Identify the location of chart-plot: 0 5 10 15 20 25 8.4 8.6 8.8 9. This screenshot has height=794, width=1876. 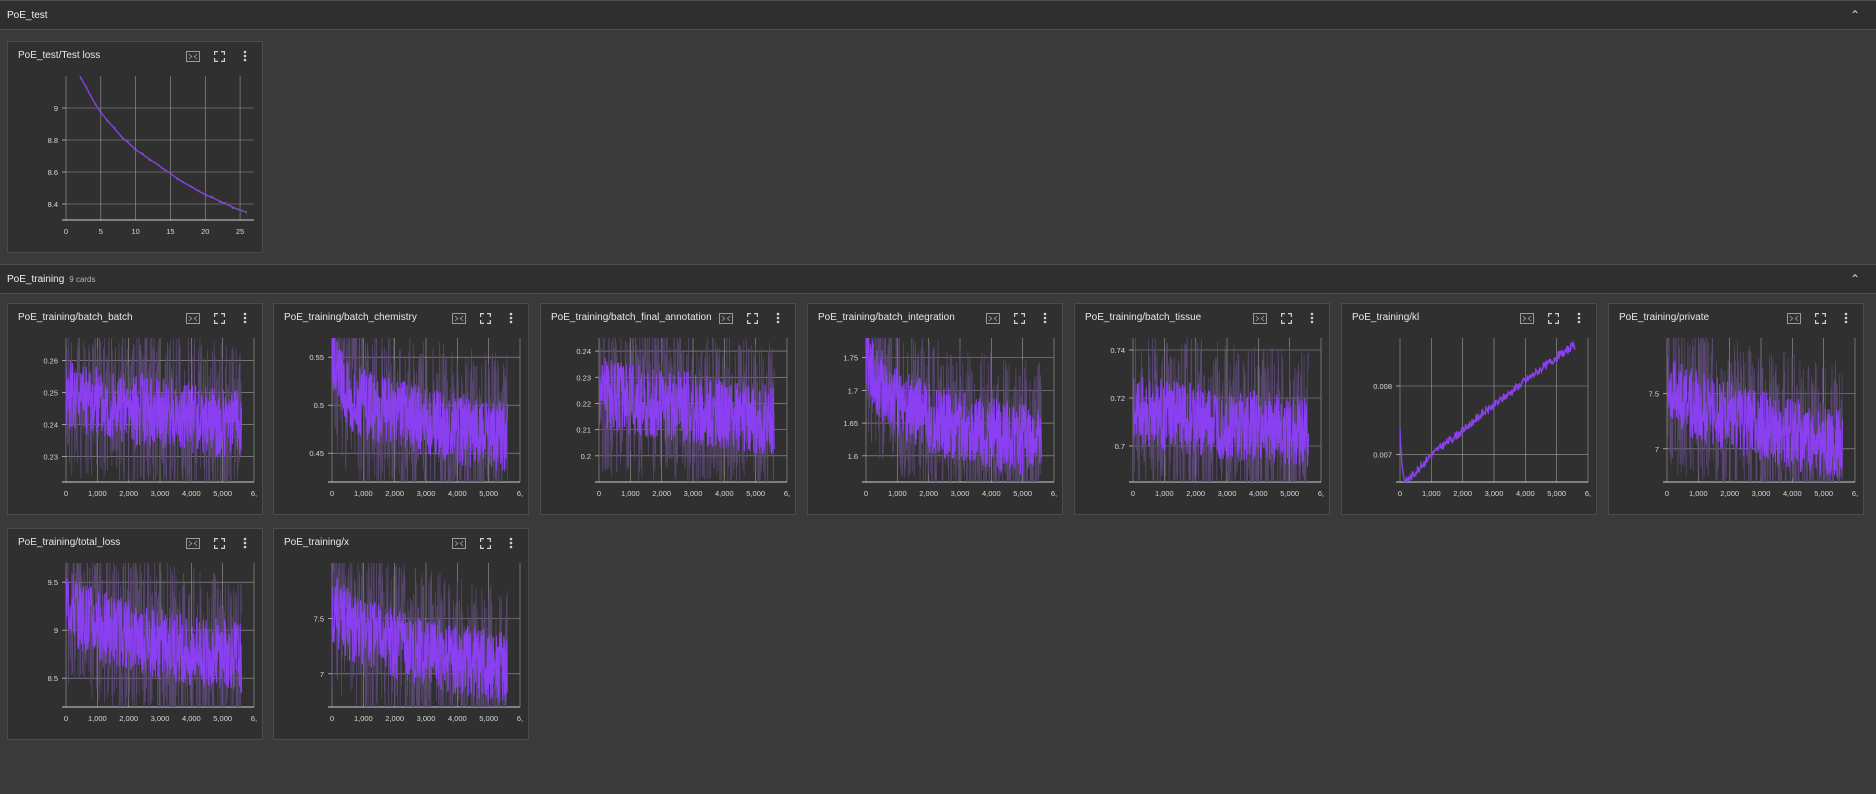
(135, 161).